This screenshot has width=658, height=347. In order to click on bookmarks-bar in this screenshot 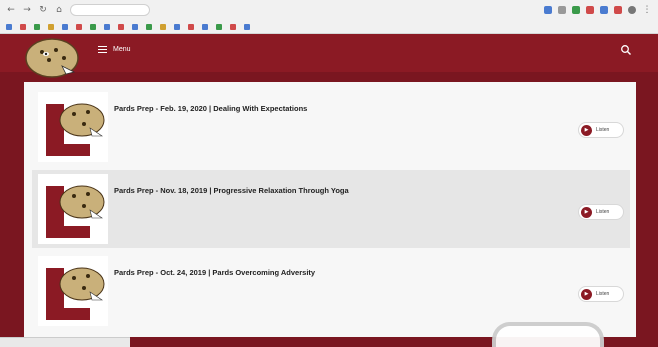, I will do `click(329, 27)`.